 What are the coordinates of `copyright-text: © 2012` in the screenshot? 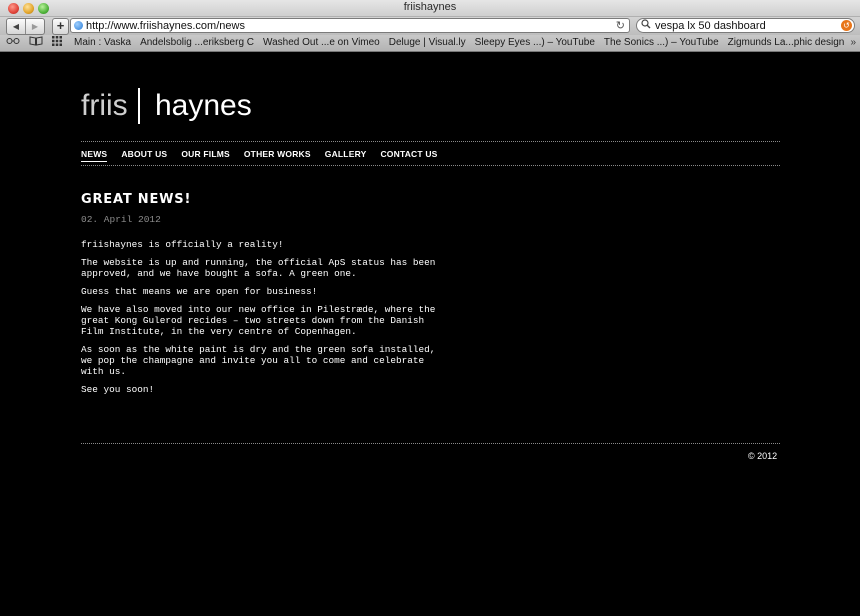 It's located at (763, 456).